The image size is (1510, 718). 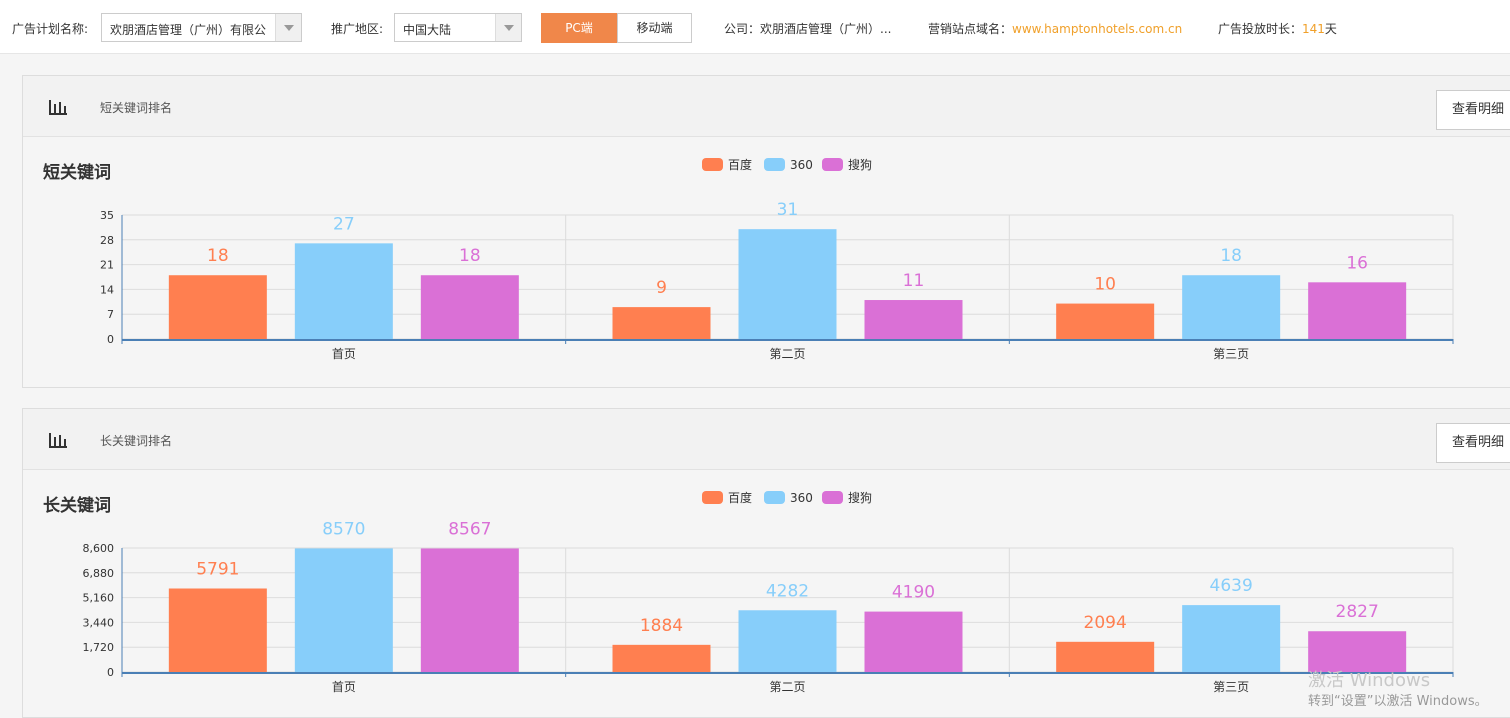 I want to click on y-tick-label: 1,720, so click(x=99, y=647).